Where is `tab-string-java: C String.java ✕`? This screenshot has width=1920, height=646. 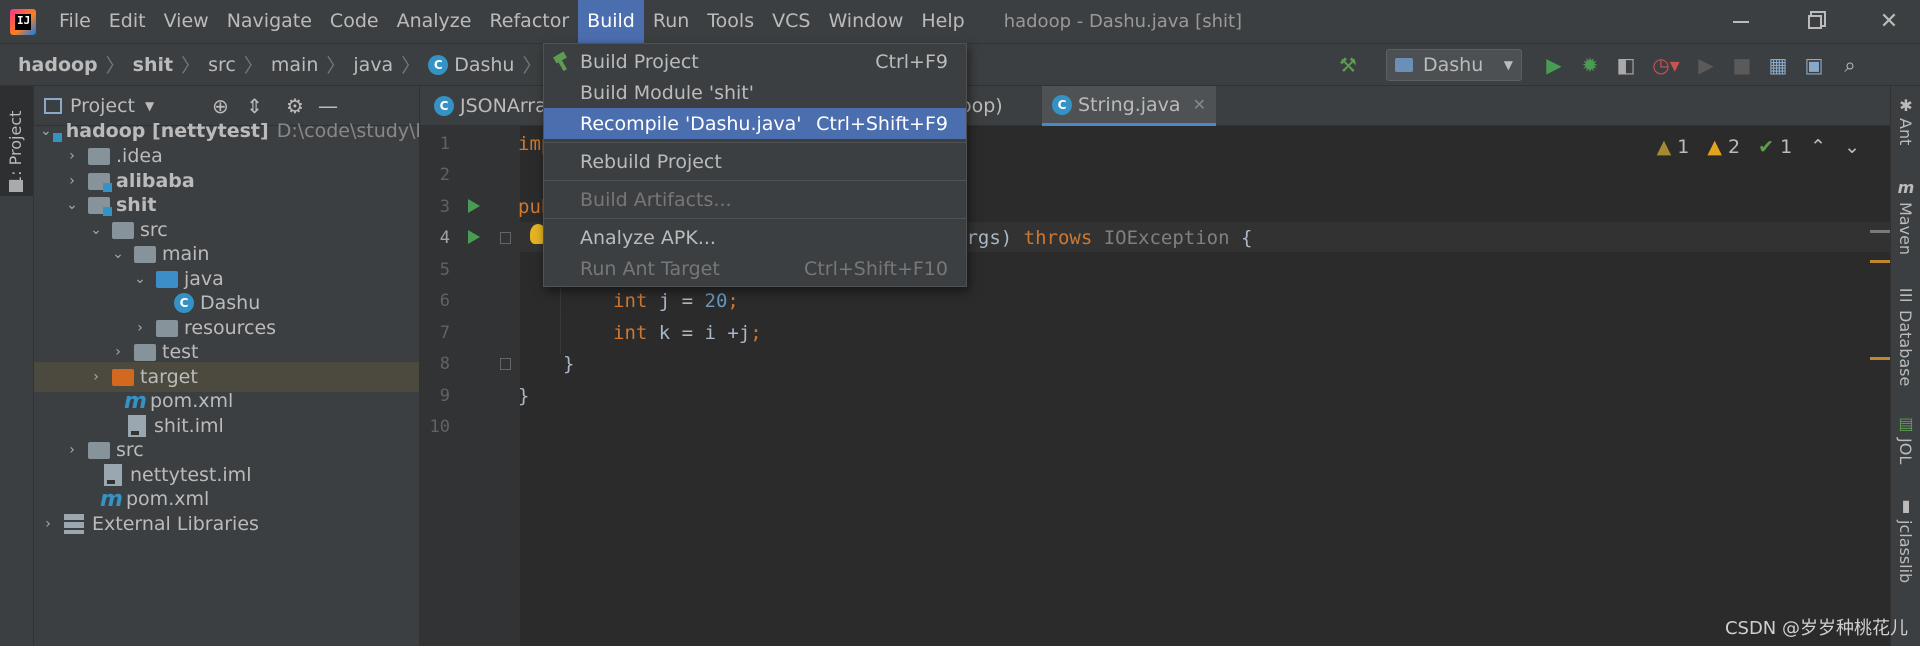 tab-string-java: C String.java ✕ is located at coordinates (1129, 106).